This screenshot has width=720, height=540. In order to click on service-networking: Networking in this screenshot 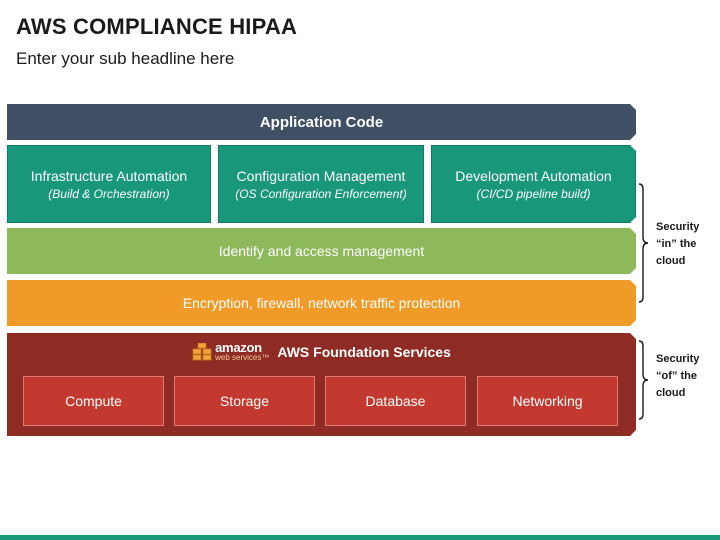, I will do `click(547, 401)`.